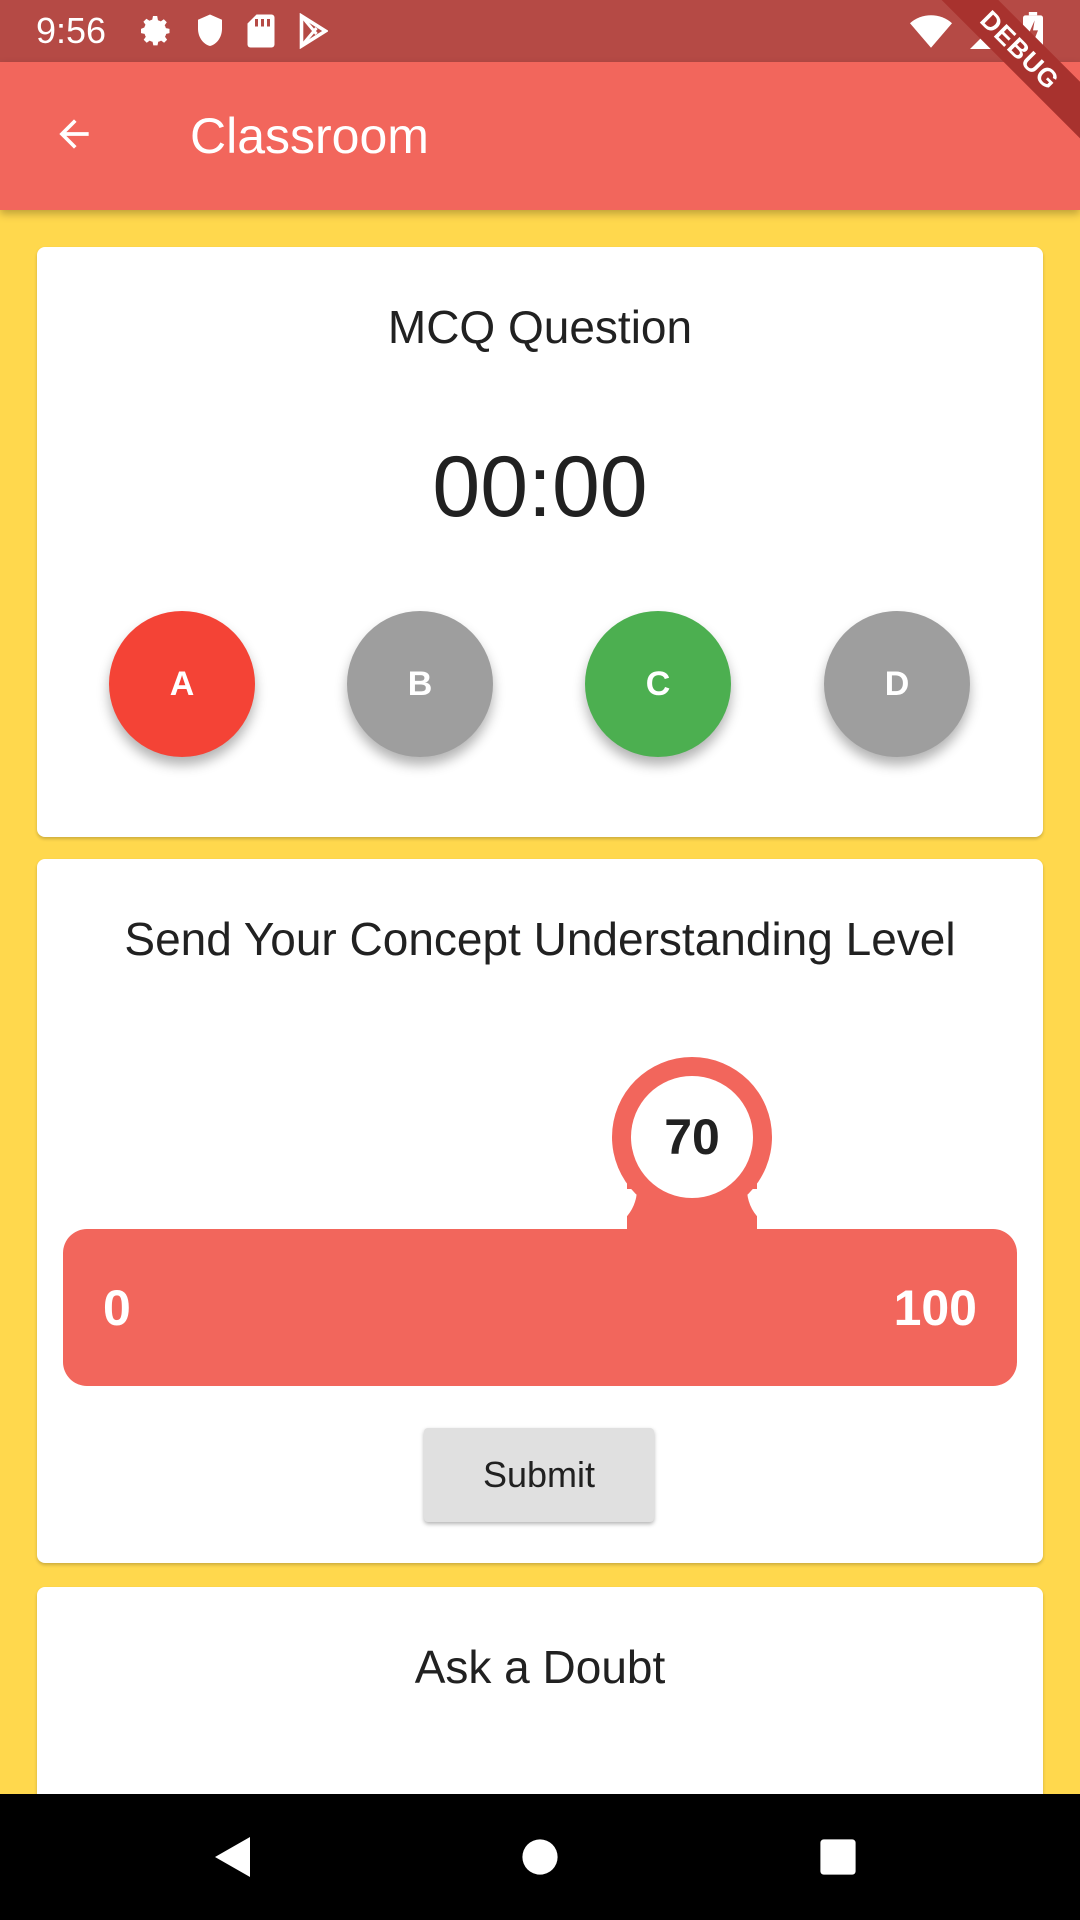  What do you see at coordinates (540, 939) in the screenshot?
I see `understanding-title: Send Your Concept Understanding Level` at bounding box center [540, 939].